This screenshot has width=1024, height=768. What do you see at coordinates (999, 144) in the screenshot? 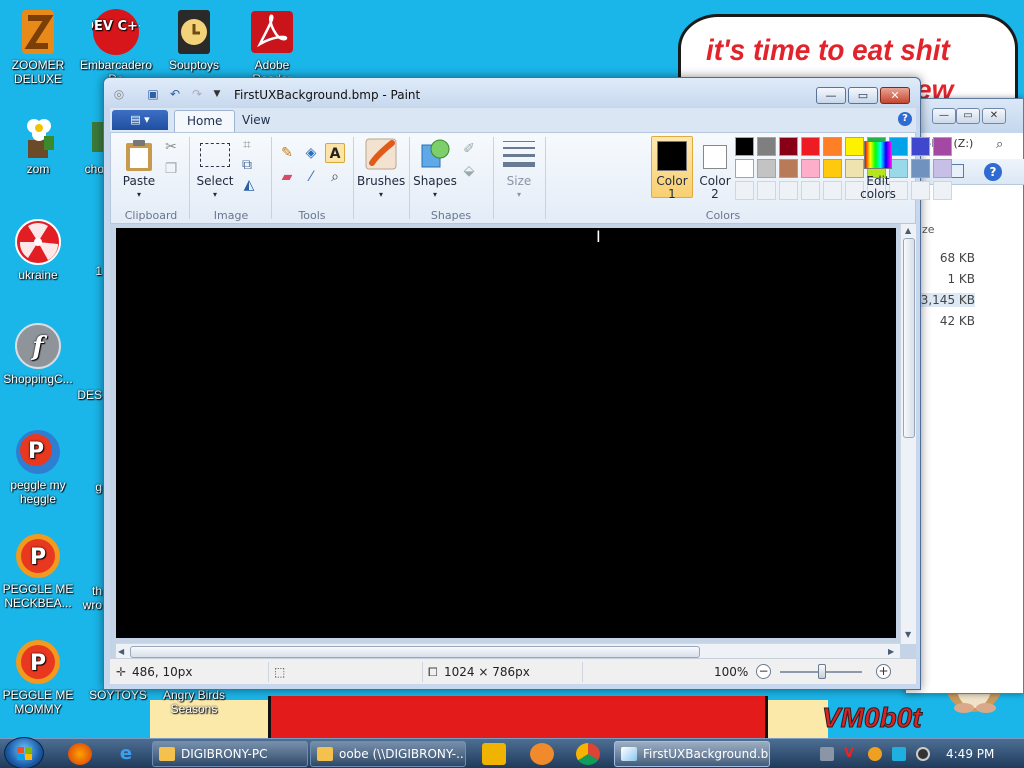
I see `search-icon: ⌕` at bounding box center [999, 144].